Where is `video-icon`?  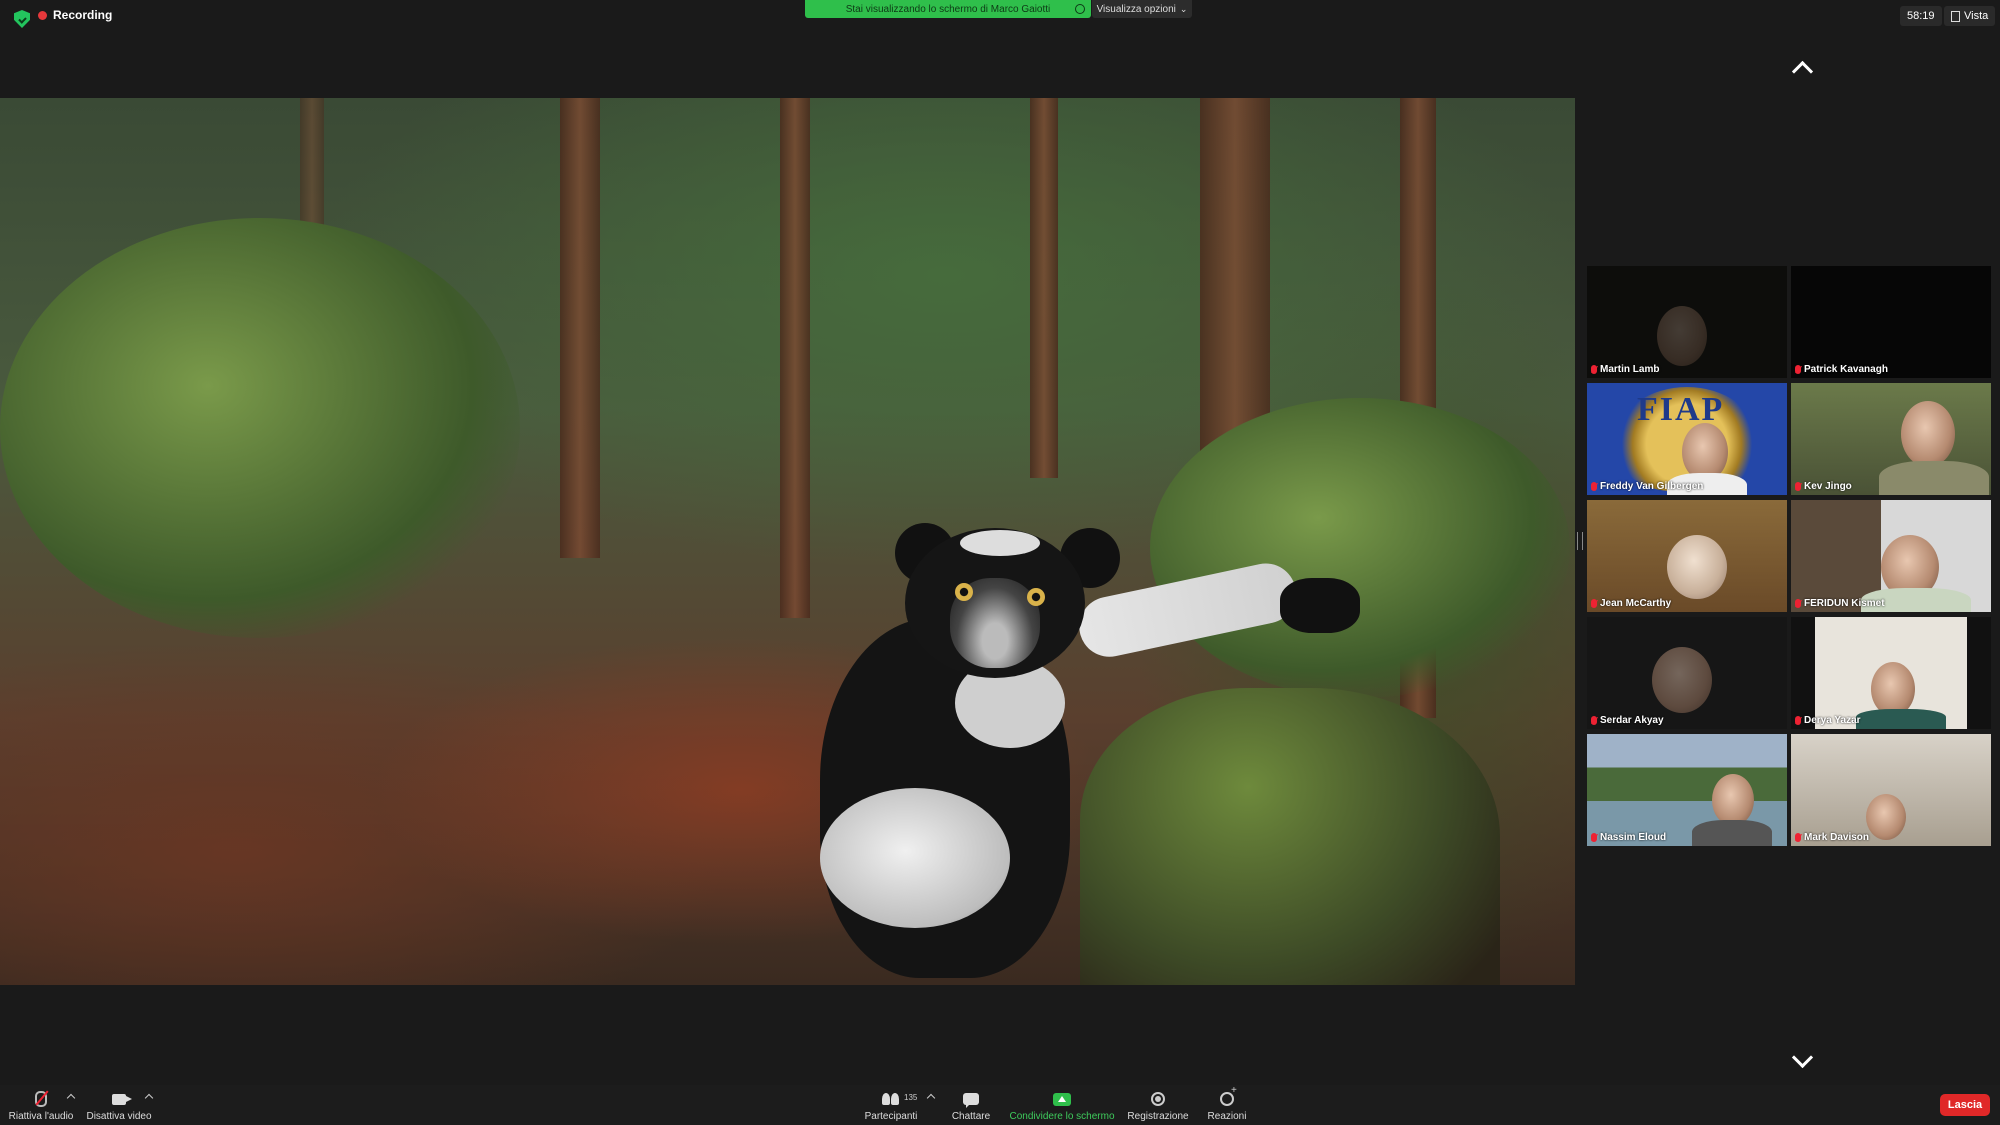 video-icon is located at coordinates (122, 1099).